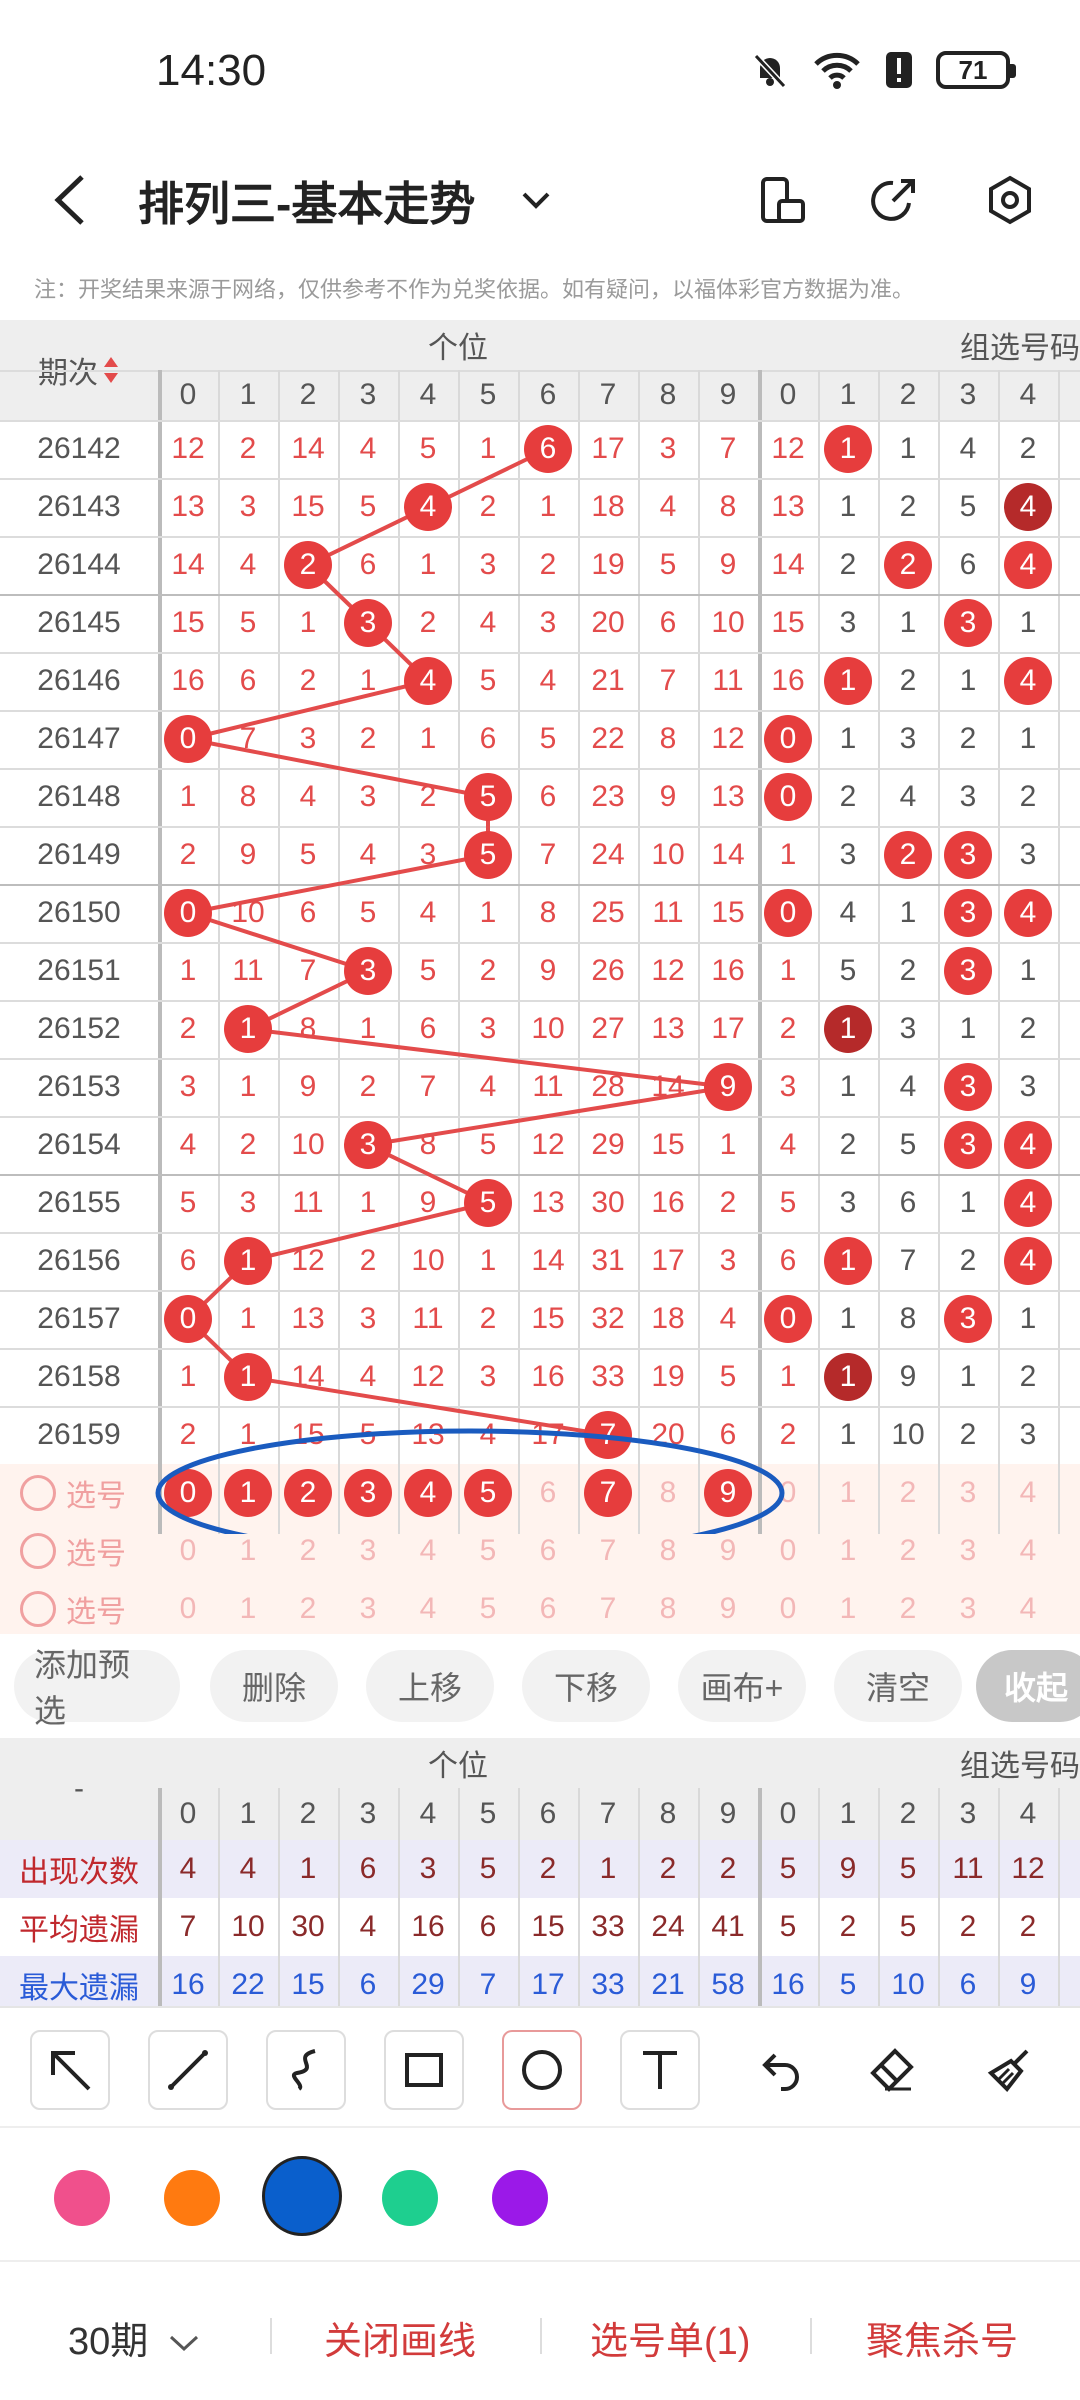 This screenshot has width=1080, height=2400. What do you see at coordinates (586, 1686) in the screenshot?
I see `move-down-button: 下移` at bounding box center [586, 1686].